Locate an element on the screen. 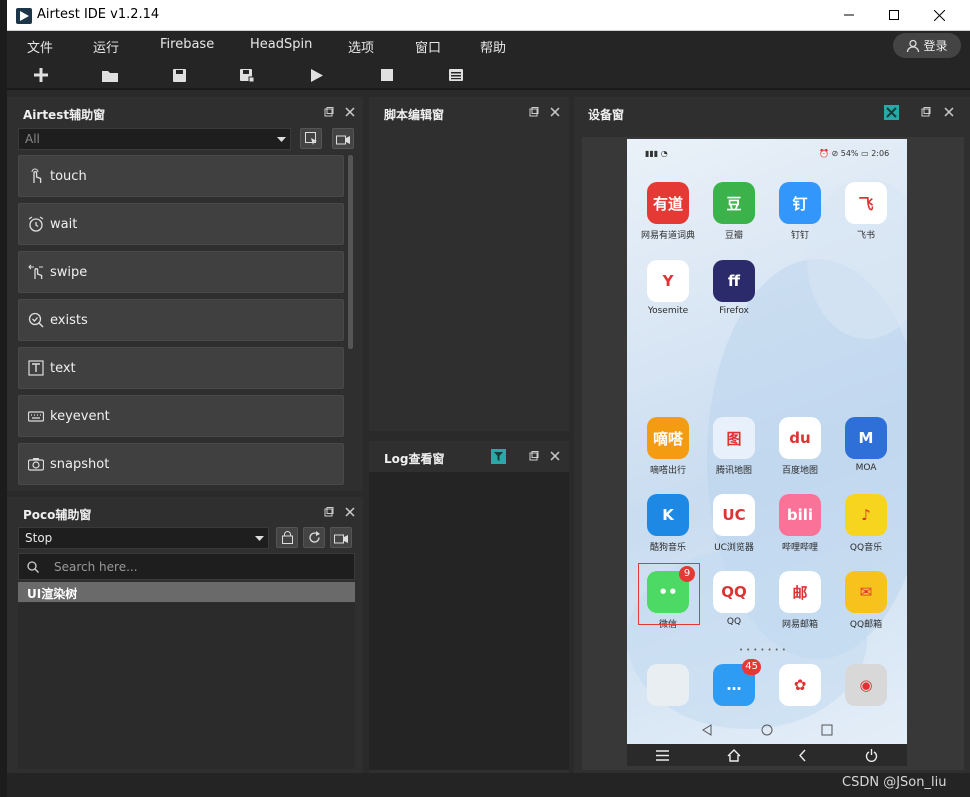 This screenshot has width=970, height=797. close-window-button is located at coordinates (939, 15).